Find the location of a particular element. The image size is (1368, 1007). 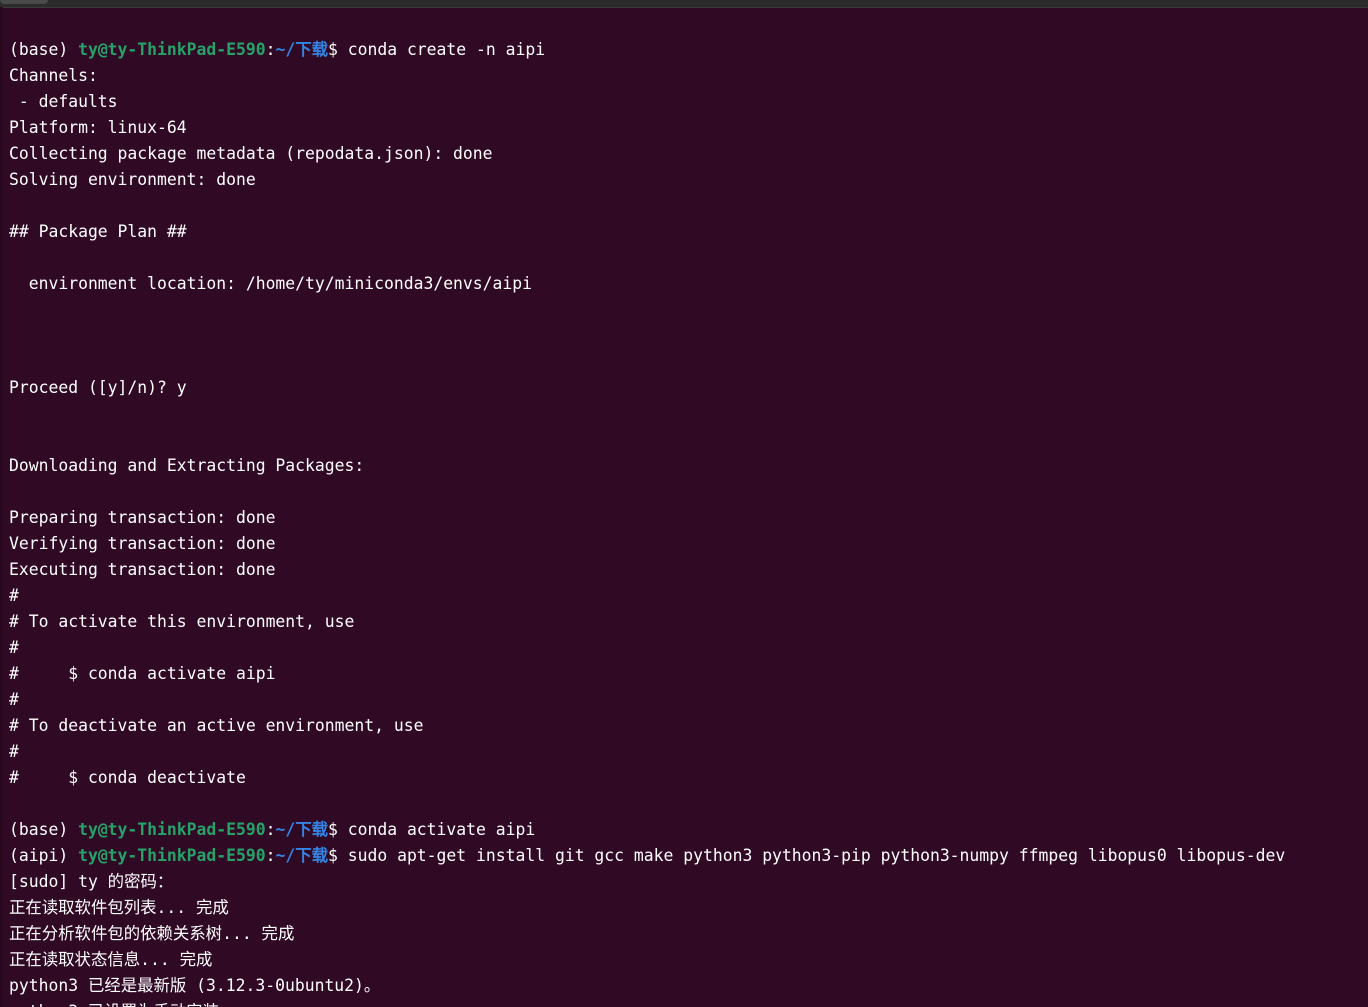

output-line: # To activate this environment, use is located at coordinates (182, 621).